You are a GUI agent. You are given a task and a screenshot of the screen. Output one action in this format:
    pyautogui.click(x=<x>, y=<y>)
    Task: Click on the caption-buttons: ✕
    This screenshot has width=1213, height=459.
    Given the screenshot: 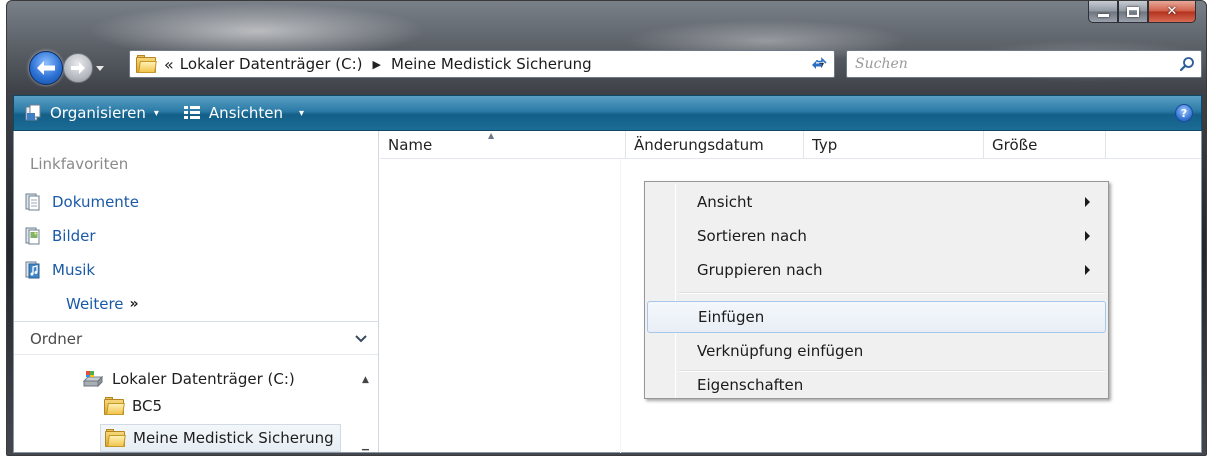 What is the action you would take?
    pyautogui.click(x=1142, y=13)
    